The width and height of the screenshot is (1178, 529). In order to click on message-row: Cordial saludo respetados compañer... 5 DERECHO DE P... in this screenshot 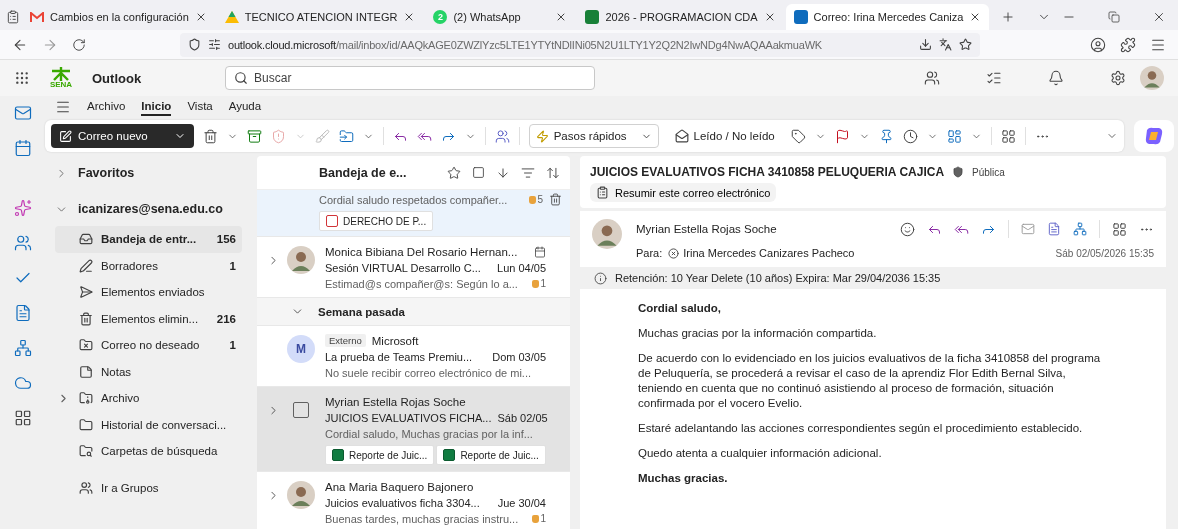, I will do `click(413, 213)`.